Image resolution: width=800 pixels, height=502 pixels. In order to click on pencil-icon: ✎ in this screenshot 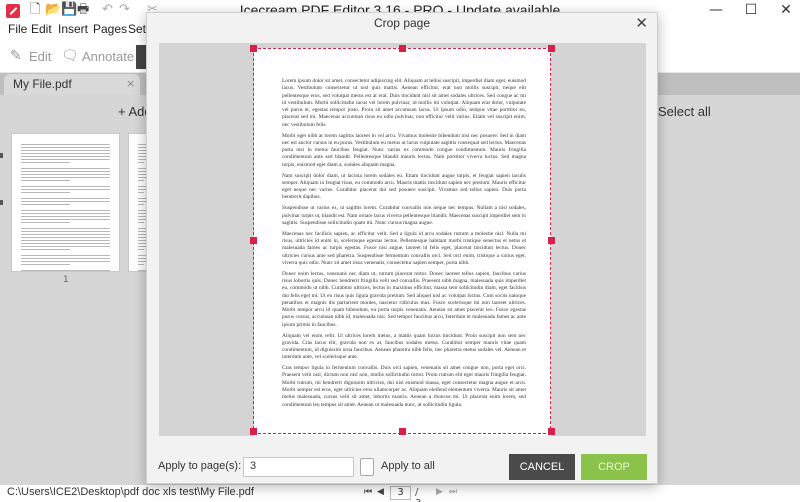, I will do `click(16, 56)`.